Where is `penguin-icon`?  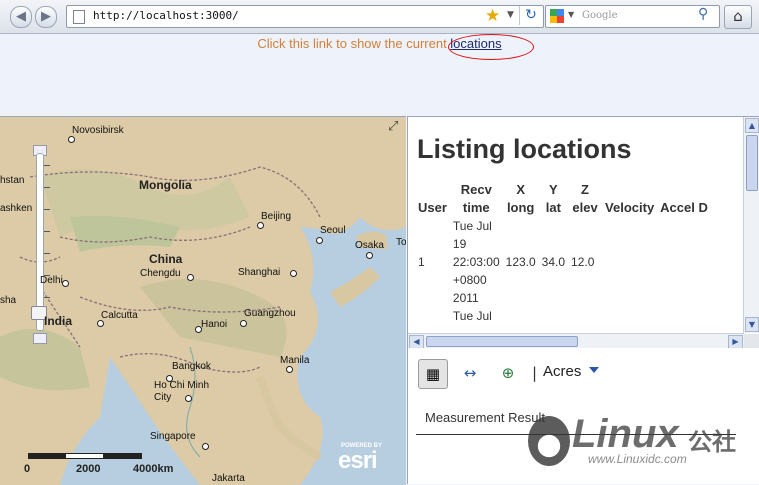 penguin-icon is located at coordinates (549, 441).